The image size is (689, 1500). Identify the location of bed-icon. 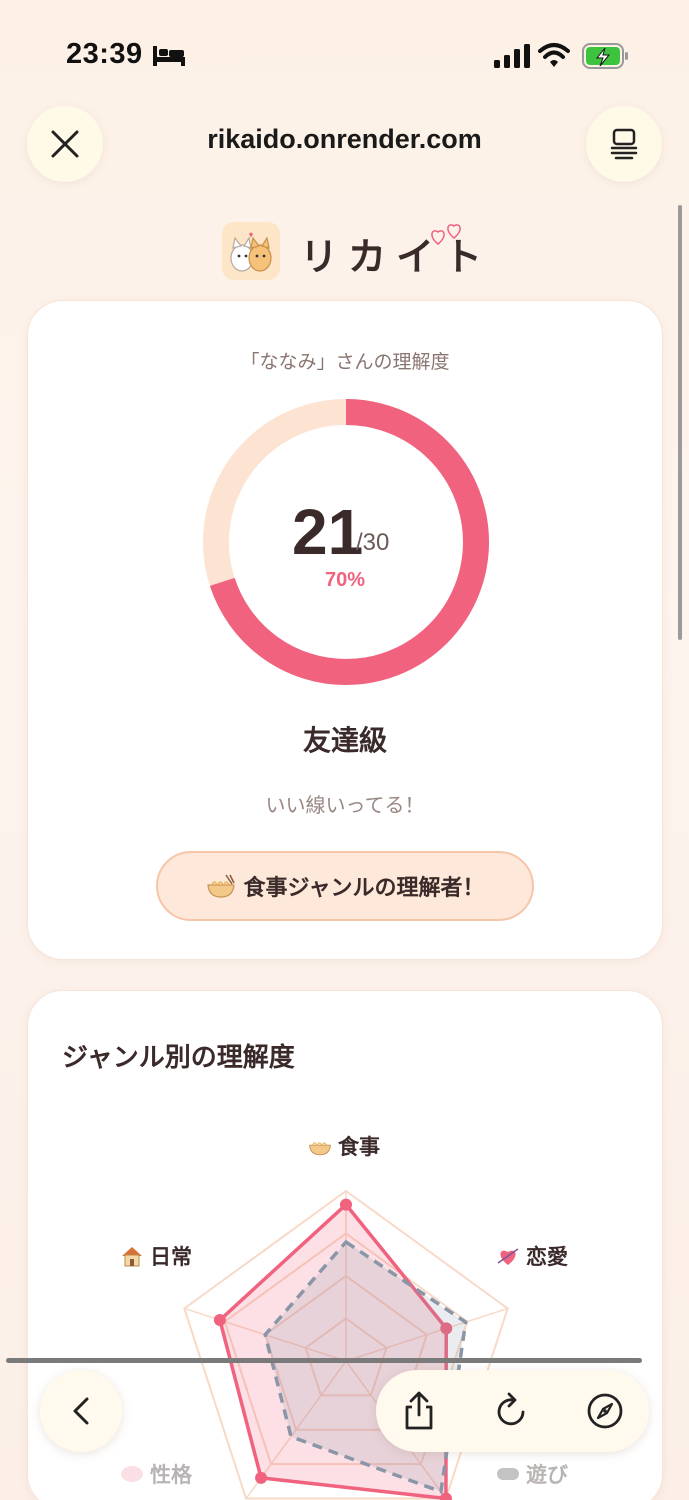
(169, 56).